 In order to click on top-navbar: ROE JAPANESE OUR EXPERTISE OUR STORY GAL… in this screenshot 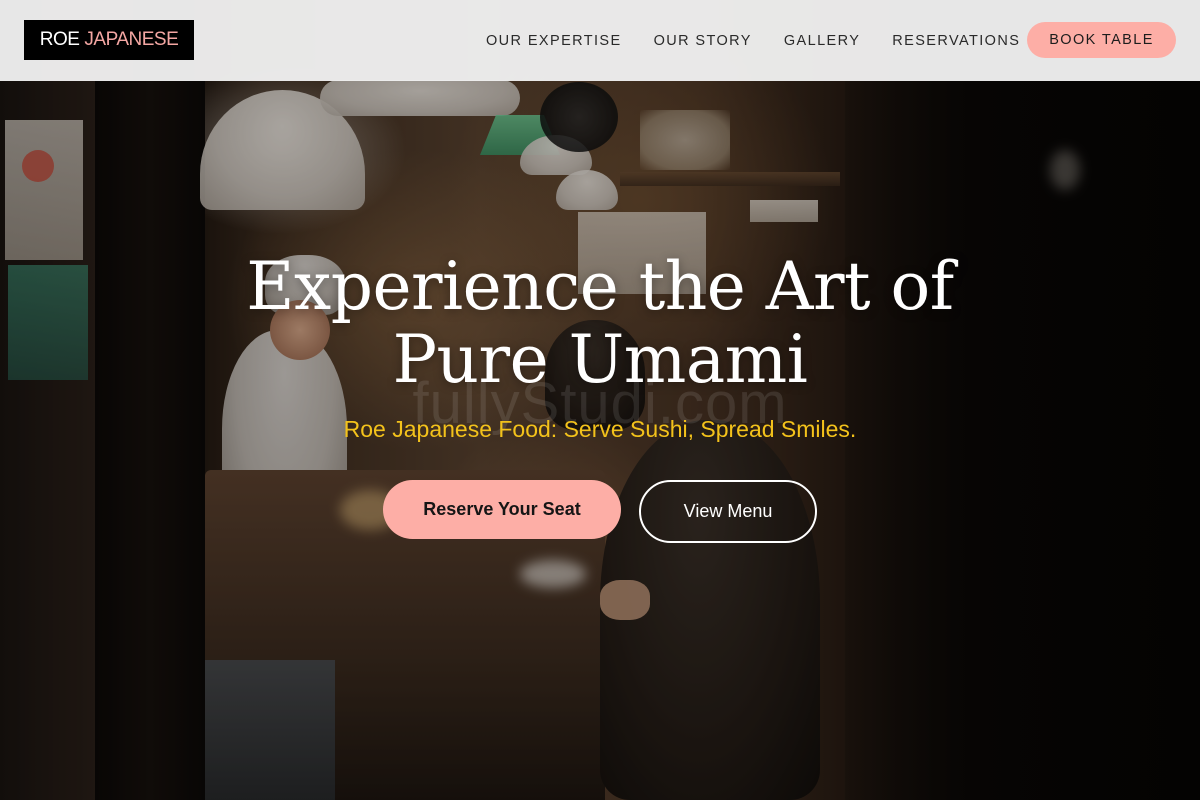, I will do `click(600, 40)`.